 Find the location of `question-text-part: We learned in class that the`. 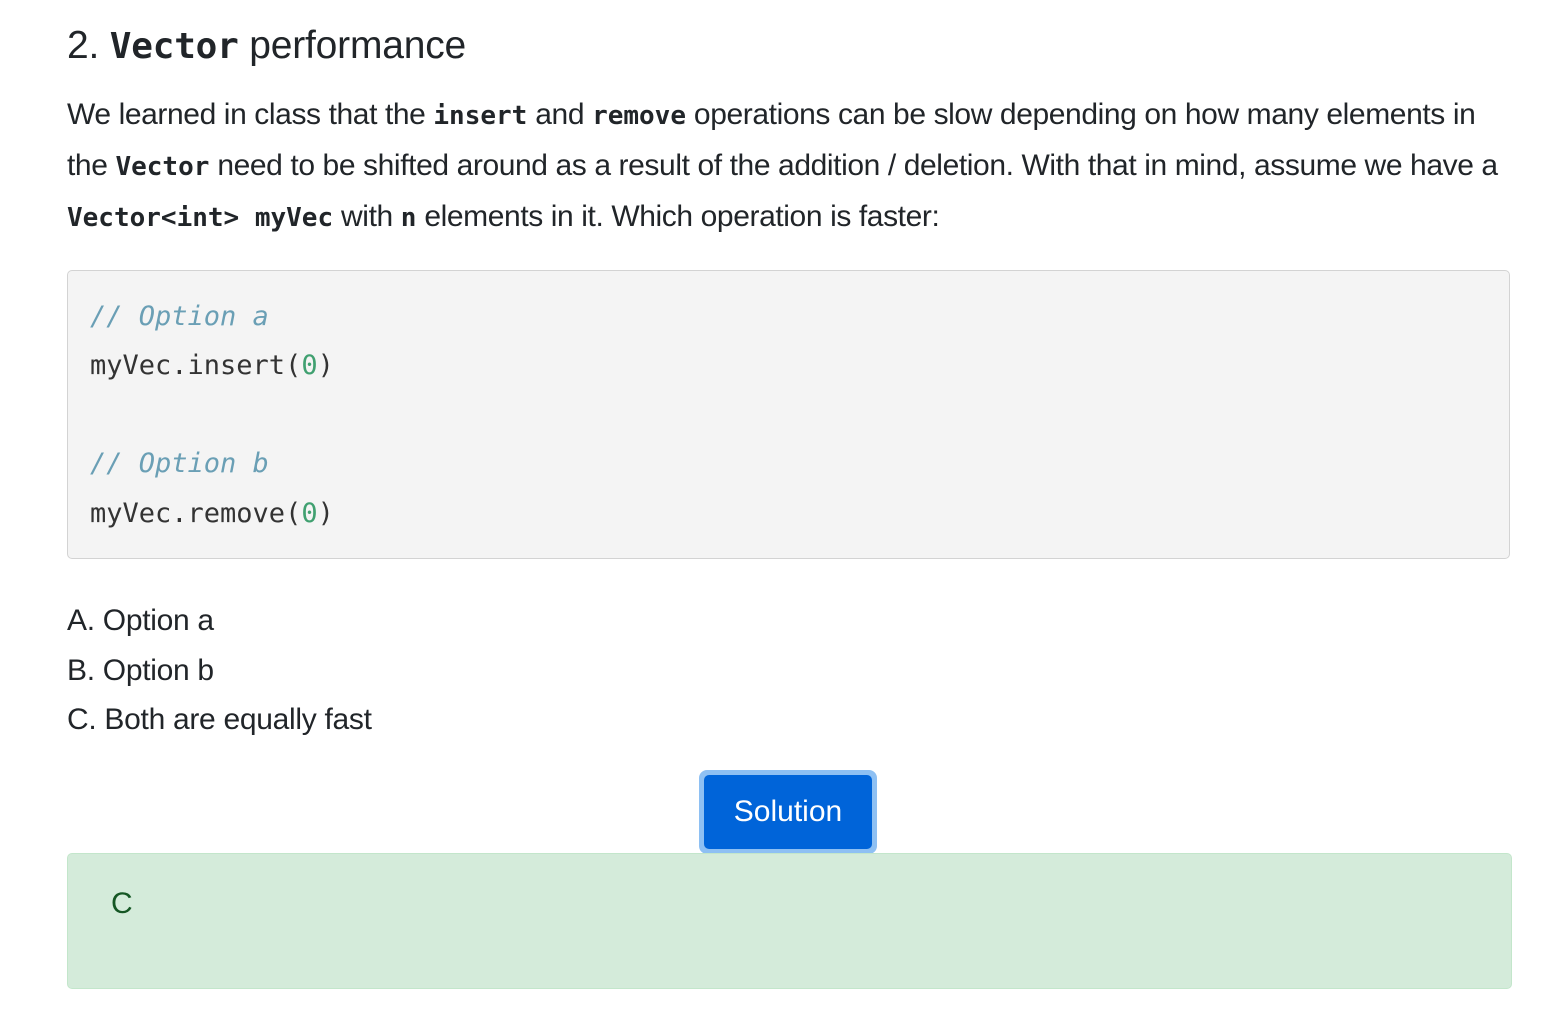

question-text-part: We learned in class that the is located at coordinates (246, 114).